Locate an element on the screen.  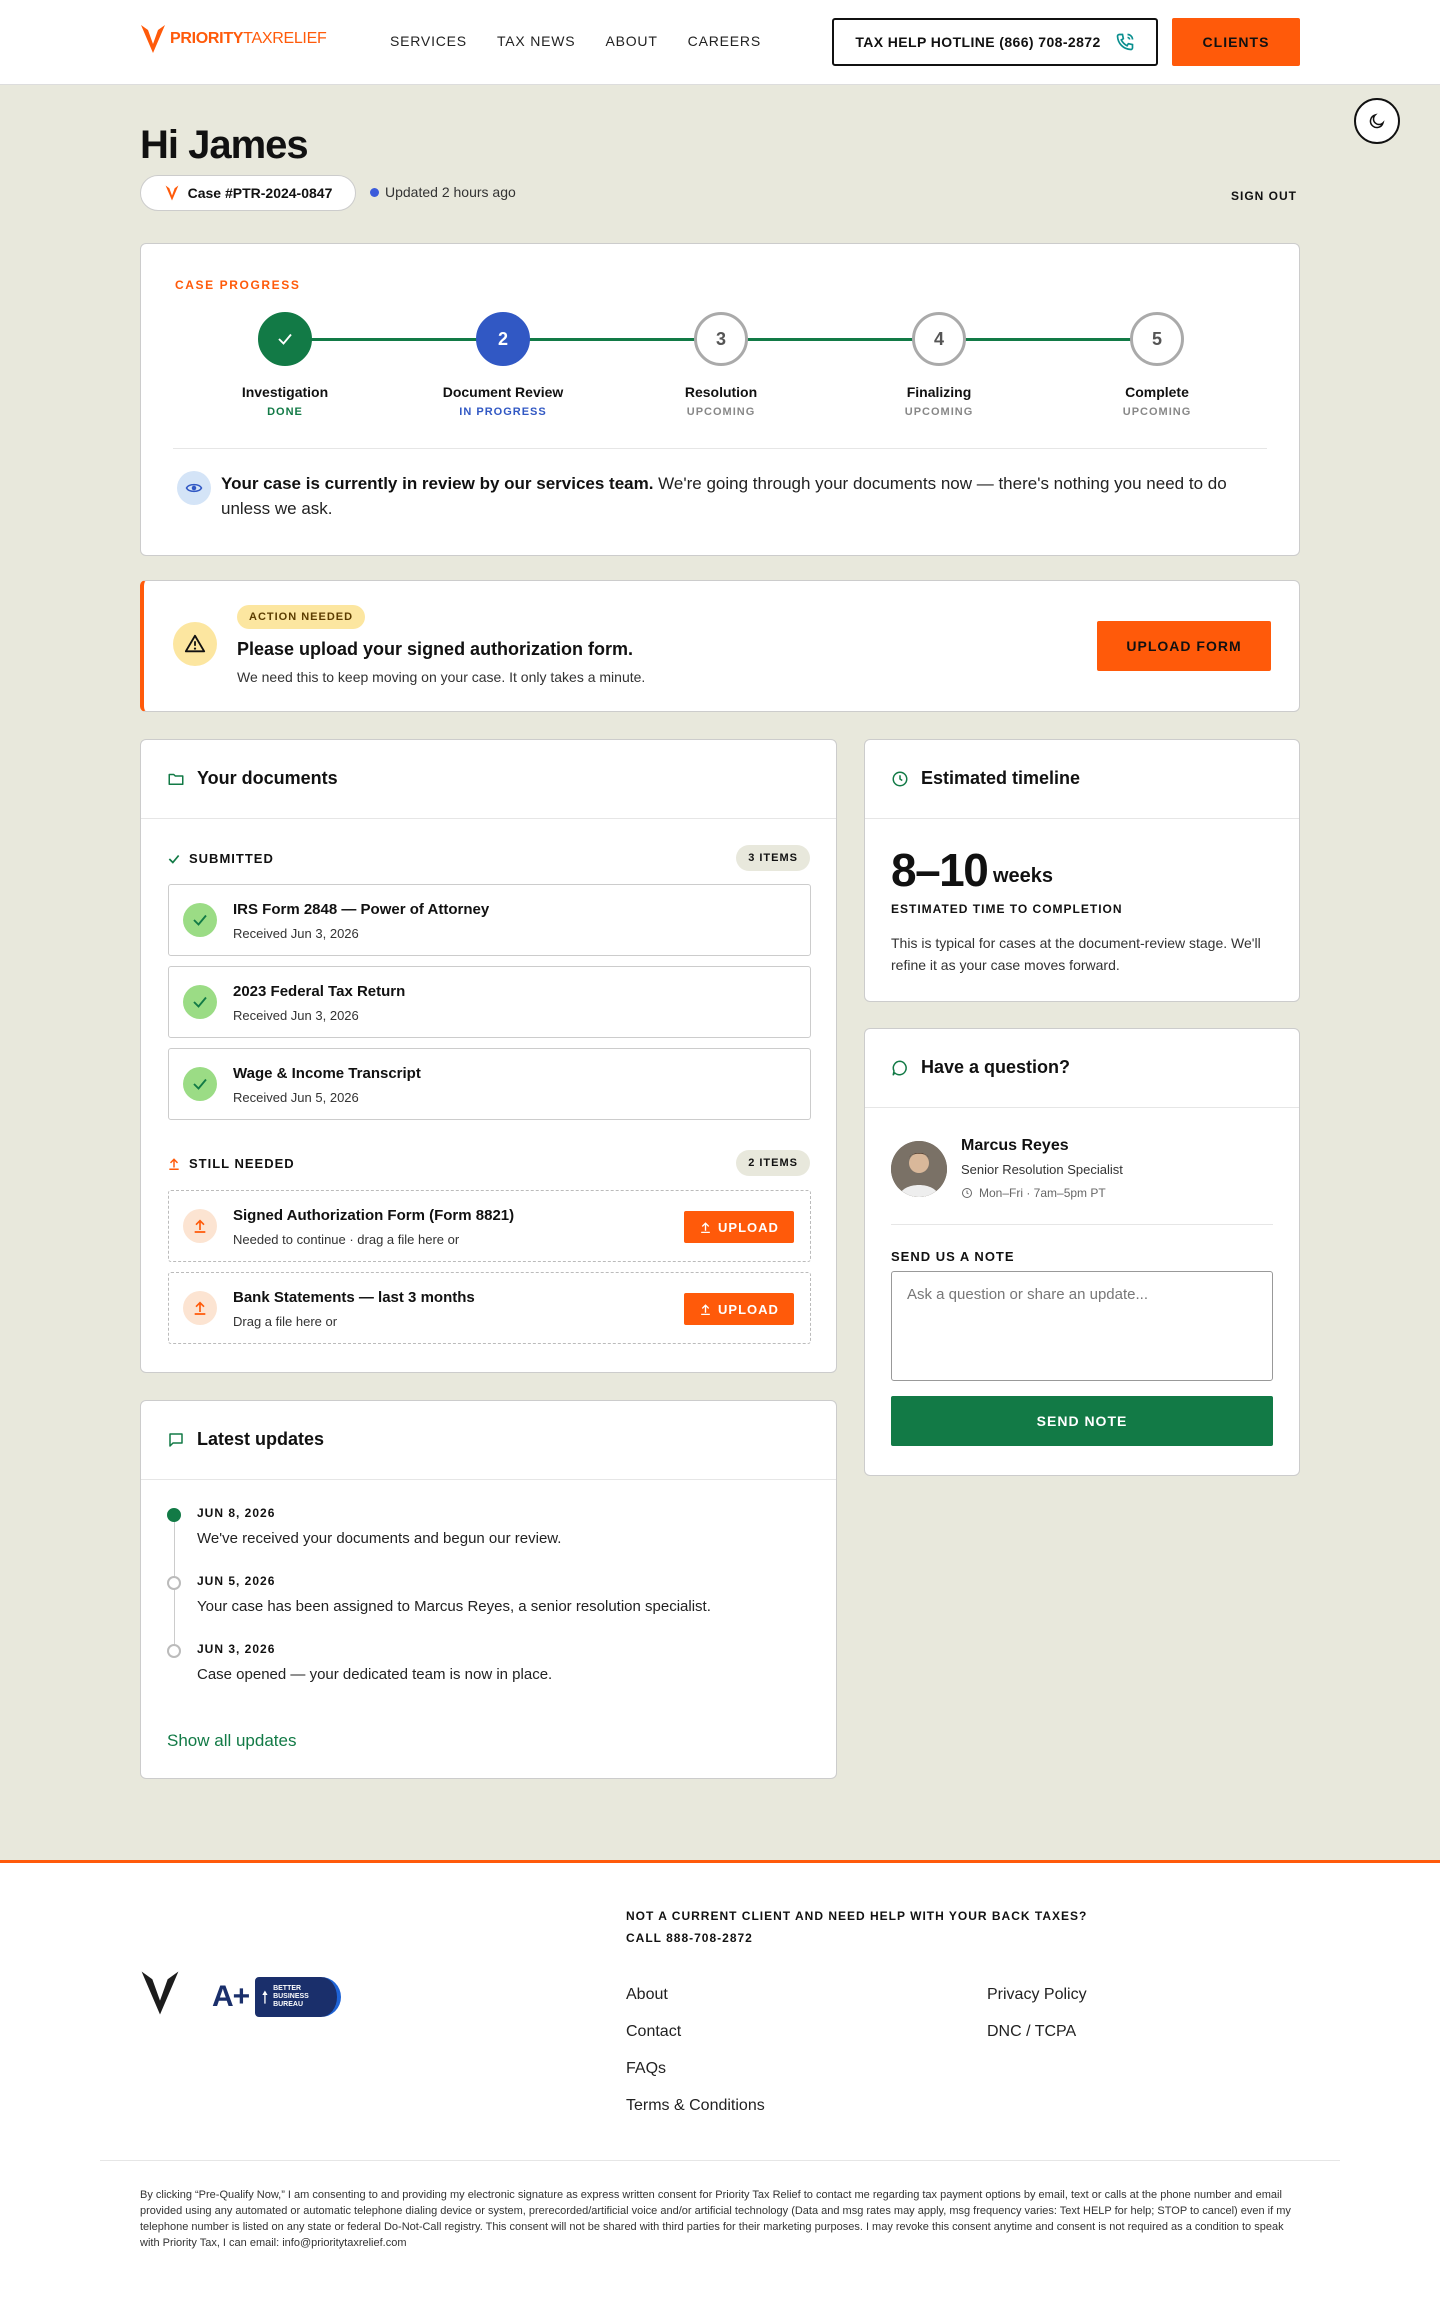
footer-link-contact: Contact is located at coordinates (695, 2031).